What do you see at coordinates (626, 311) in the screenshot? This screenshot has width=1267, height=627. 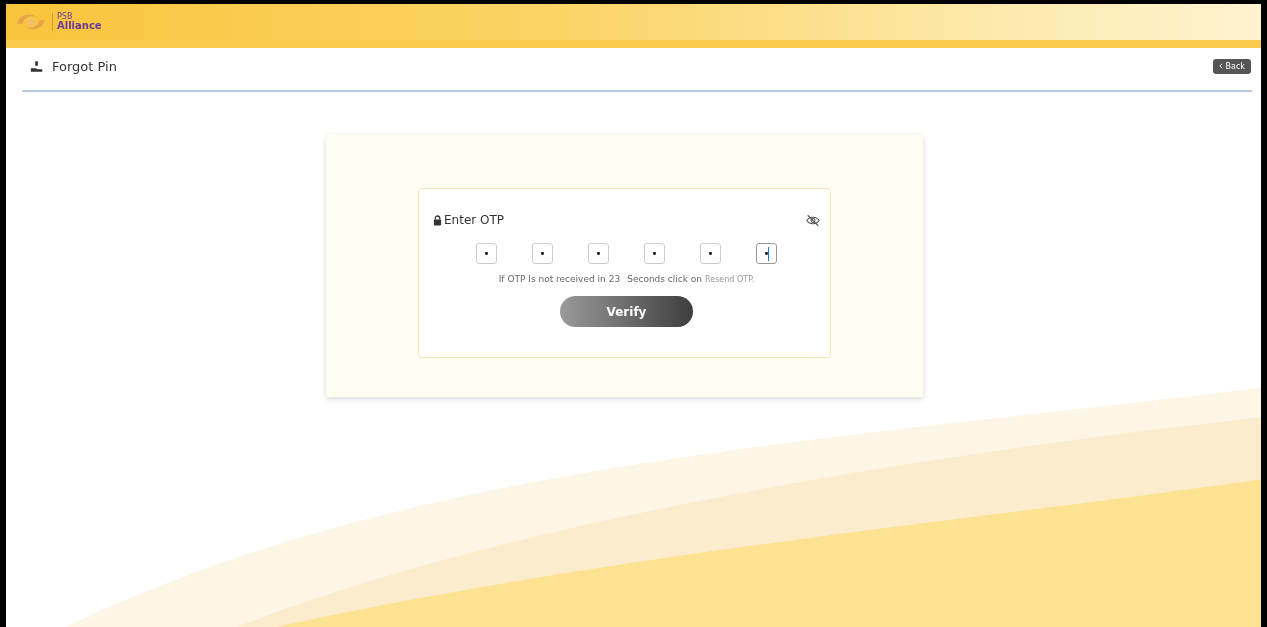 I see `verify-button: Verify` at bounding box center [626, 311].